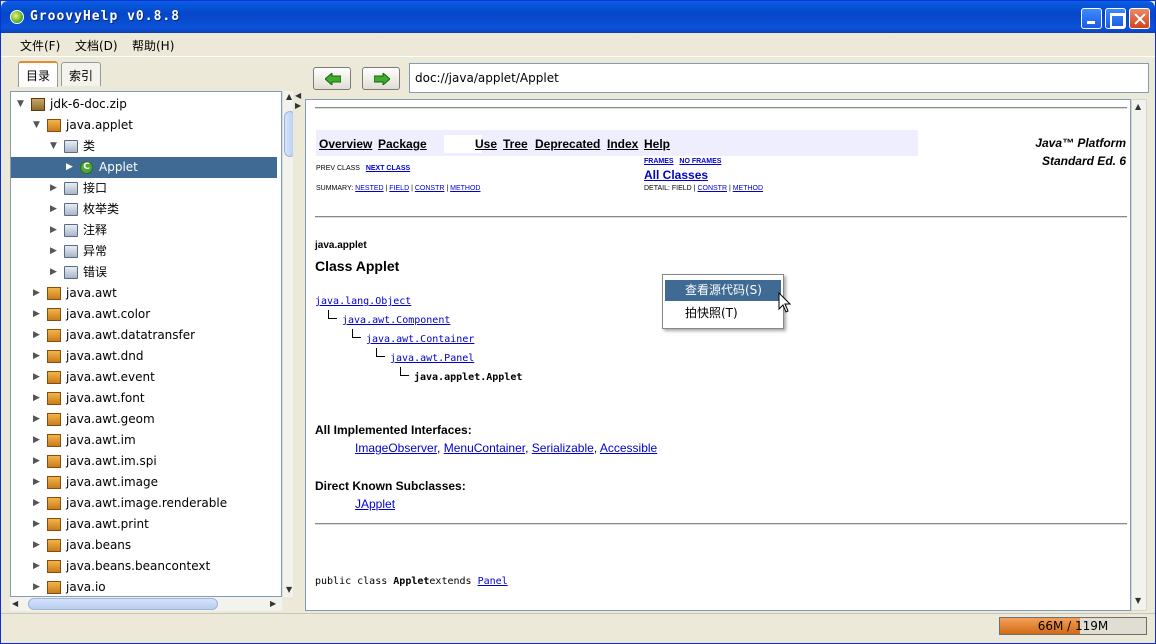 Image resolution: width=1156 pixels, height=644 pixels. What do you see at coordinates (563, 448) in the screenshot?
I see `interface-link: Serializable` at bounding box center [563, 448].